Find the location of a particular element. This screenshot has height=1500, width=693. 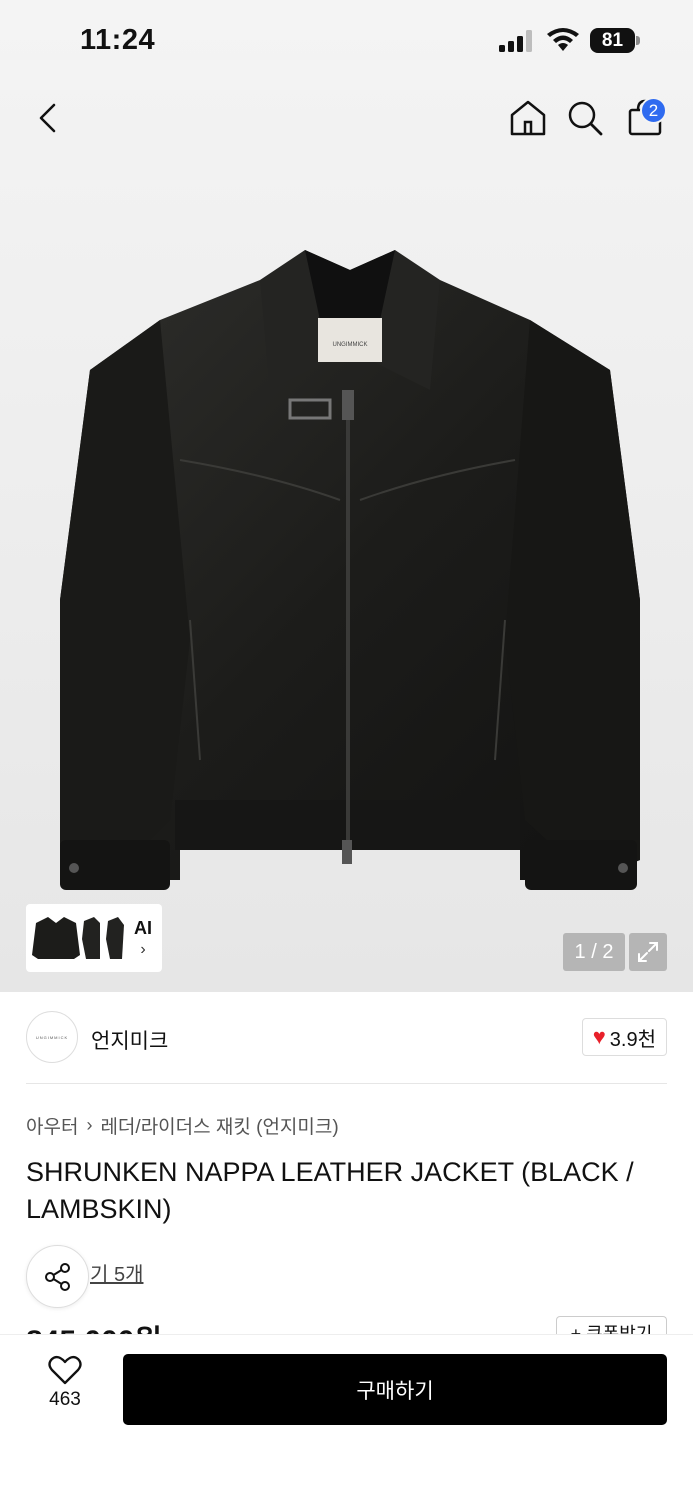

divider is located at coordinates (346, 1083).